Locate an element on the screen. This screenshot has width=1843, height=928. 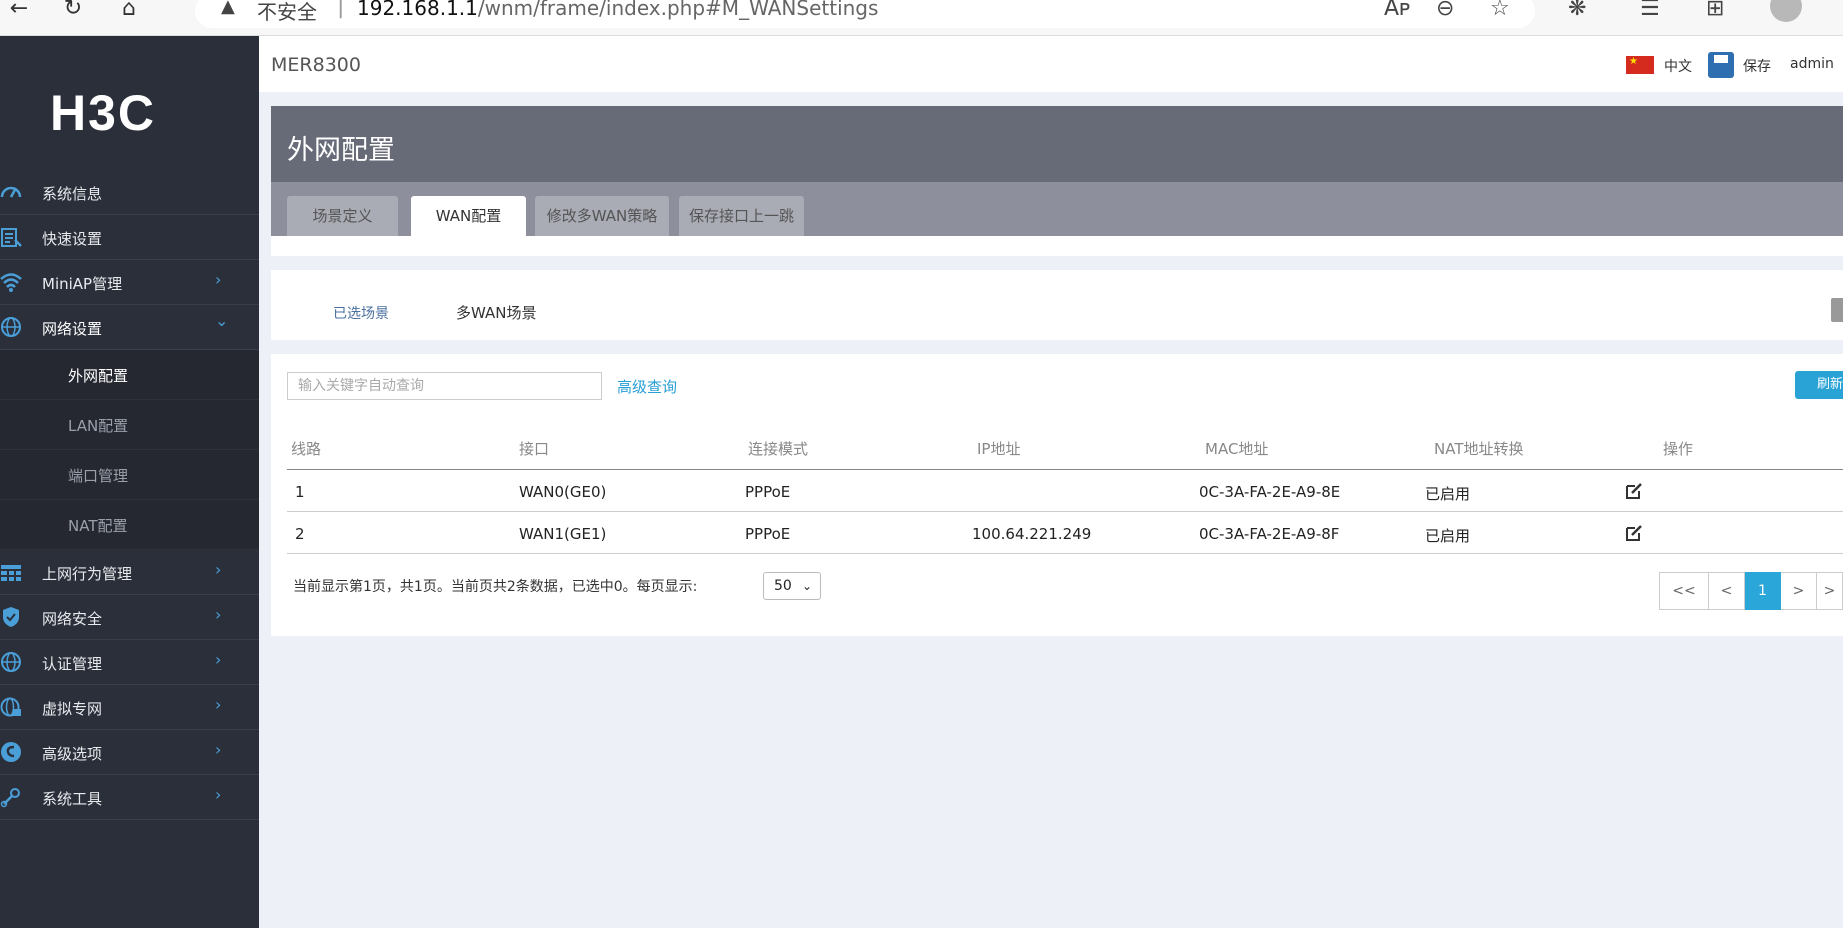
sidebar-subitem-lan-config: LAN配置 is located at coordinates (129, 425).